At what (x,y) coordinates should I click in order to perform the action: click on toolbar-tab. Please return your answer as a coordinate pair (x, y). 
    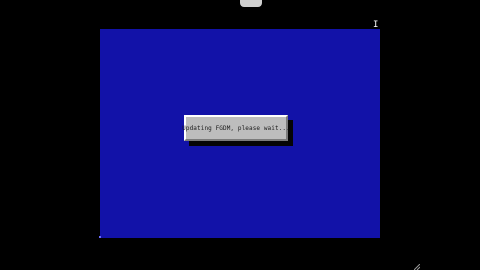
    Looking at the image, I should click on (251, 3).